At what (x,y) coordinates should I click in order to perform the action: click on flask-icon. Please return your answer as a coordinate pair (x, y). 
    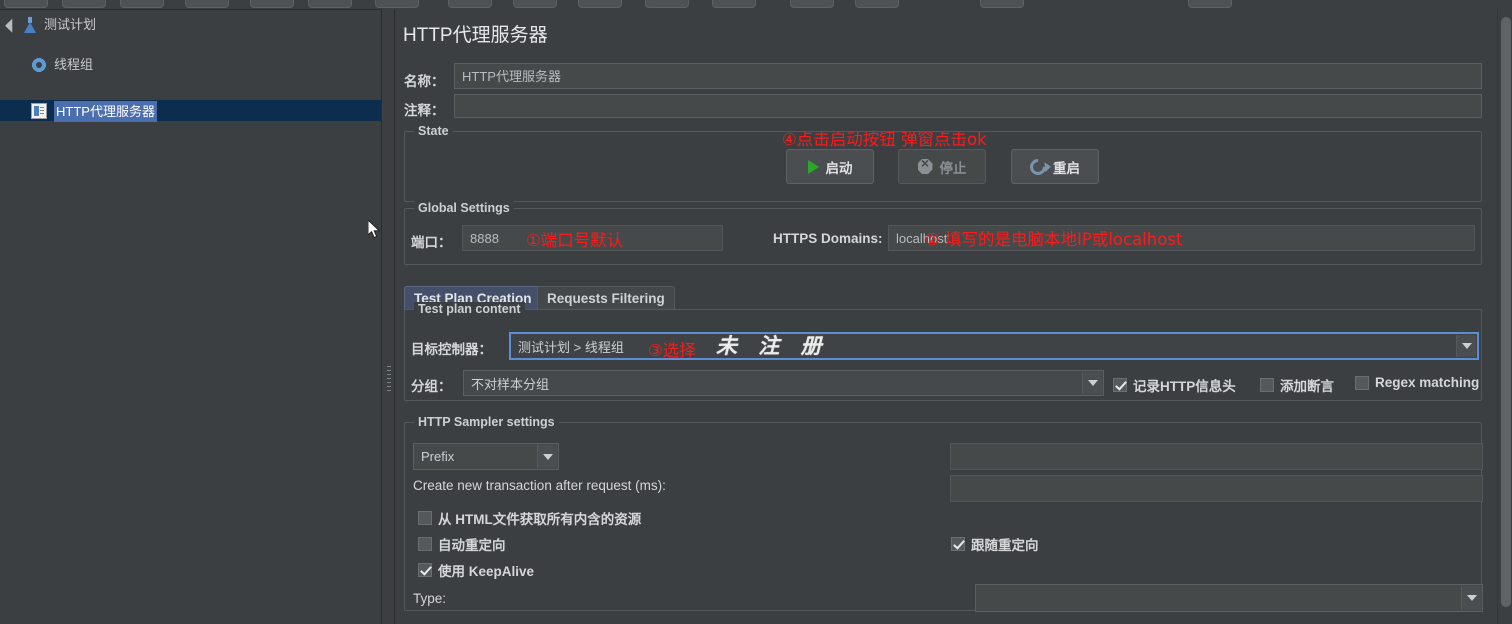
    Looking at the image, I should click on (30, 25).